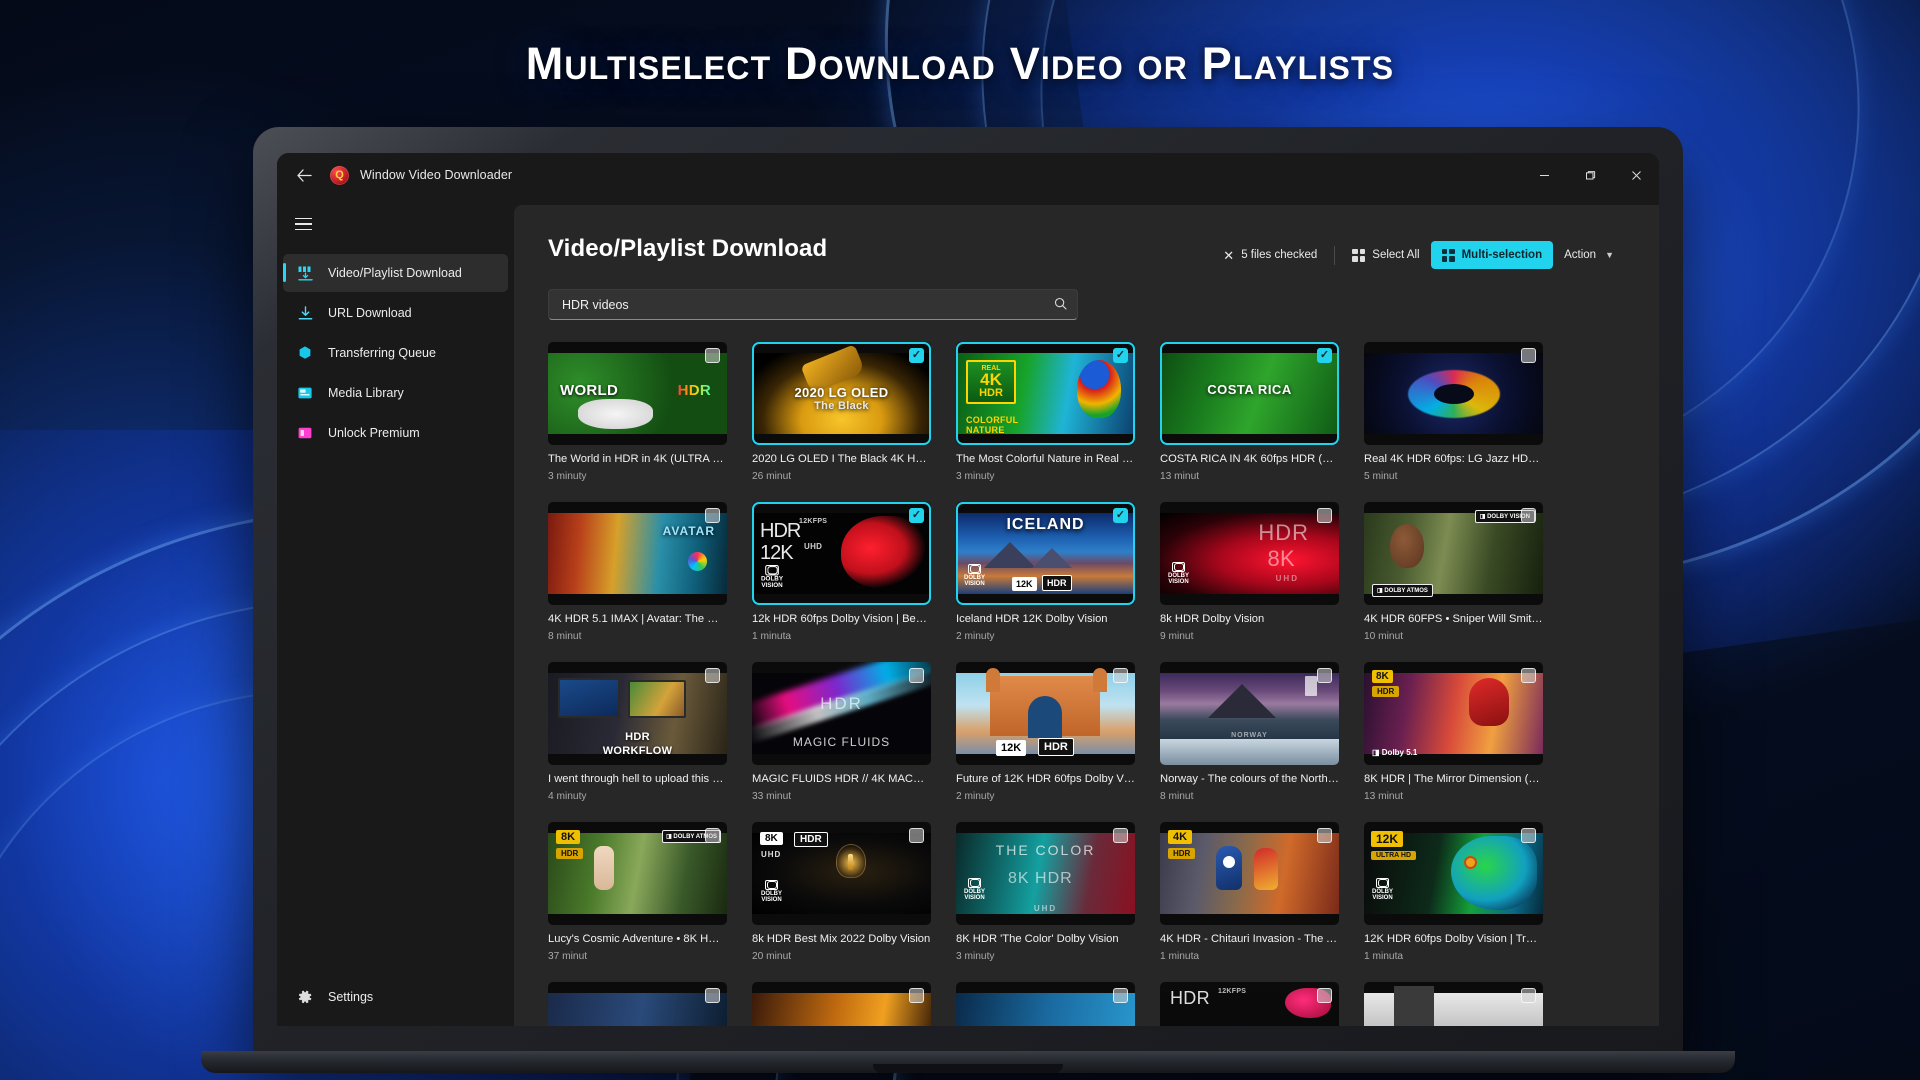 The width and height of the screenshot is (1920, 1080). I want to click on video-thumbnail: HDR WORKFLOW, so click(637, 713).